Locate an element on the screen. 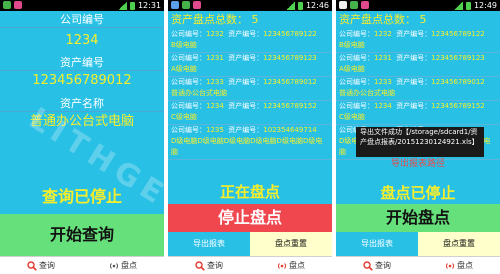  asset-name: B级电脑 is located at coordinates (352, 45).